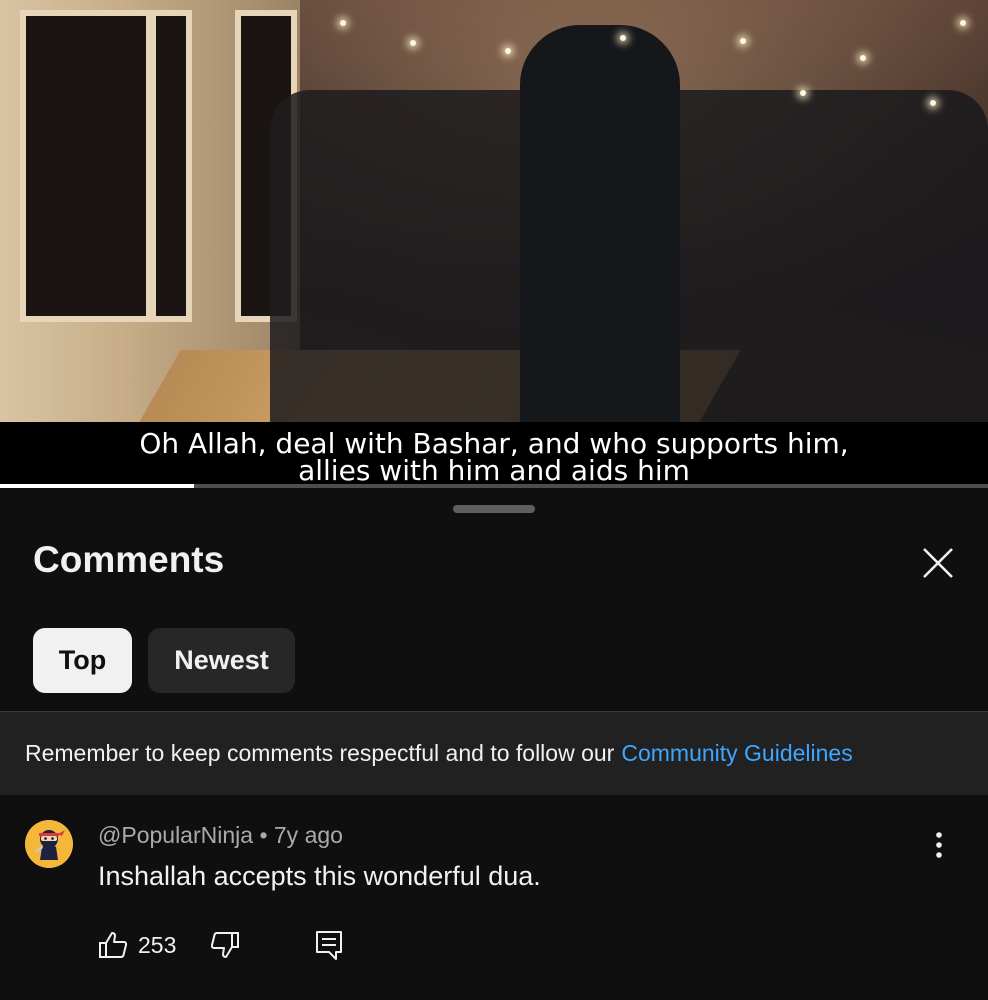  I want to click on comment-author: @PopularNinja, so click(175, 835).